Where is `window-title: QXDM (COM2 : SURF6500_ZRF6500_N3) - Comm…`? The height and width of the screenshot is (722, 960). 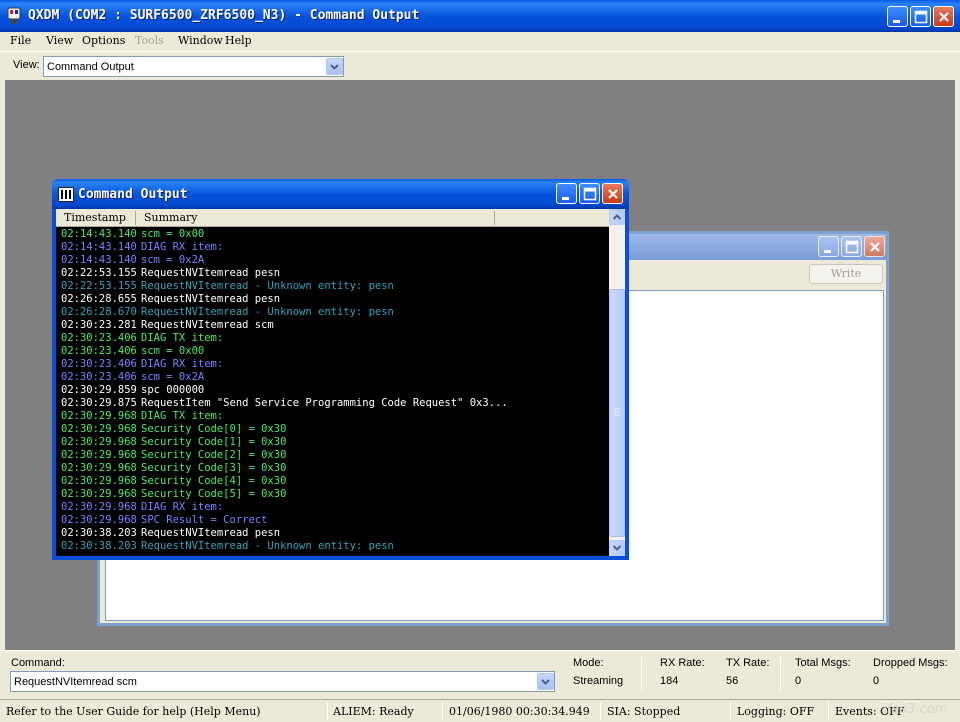 window-title: QXDM (COM2 : SURF6500_ZRF6500_N3) - Comm… is located at coordinates (224, 15).